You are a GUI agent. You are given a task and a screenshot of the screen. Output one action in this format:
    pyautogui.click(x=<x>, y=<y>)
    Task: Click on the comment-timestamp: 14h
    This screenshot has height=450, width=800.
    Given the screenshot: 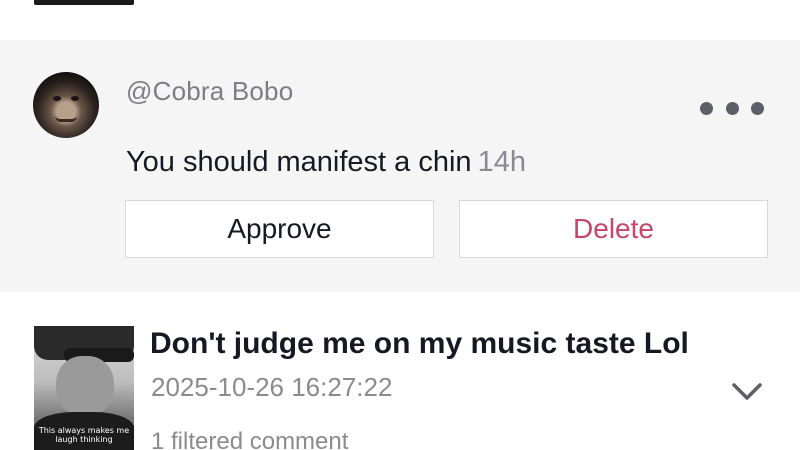 What is the action you would take?
    pyautogui.click(x=501, y=162)
    